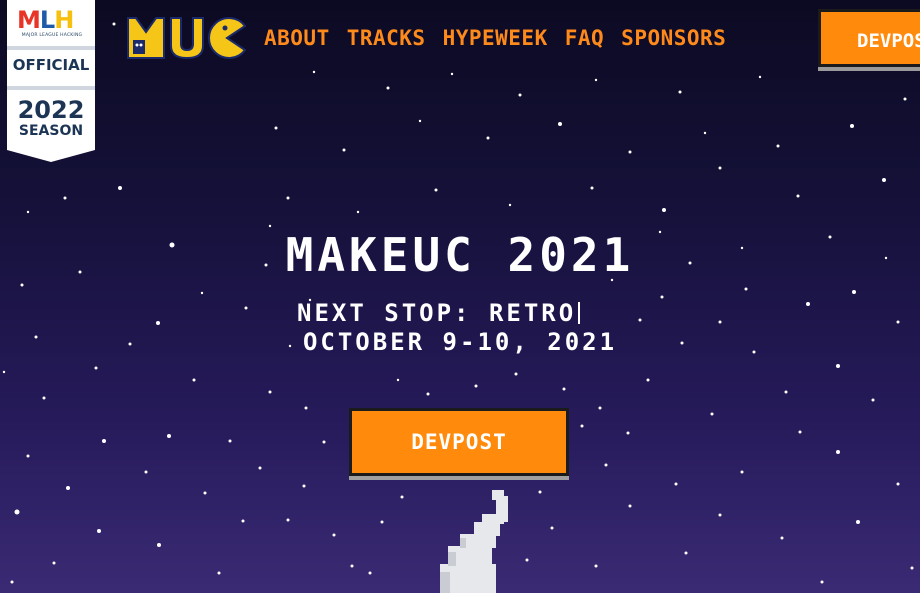 The image size is (920, 593). Describe the element at coordinates (584, 38) in the screenshot. I see `nav-faq: FAQ` at that location.